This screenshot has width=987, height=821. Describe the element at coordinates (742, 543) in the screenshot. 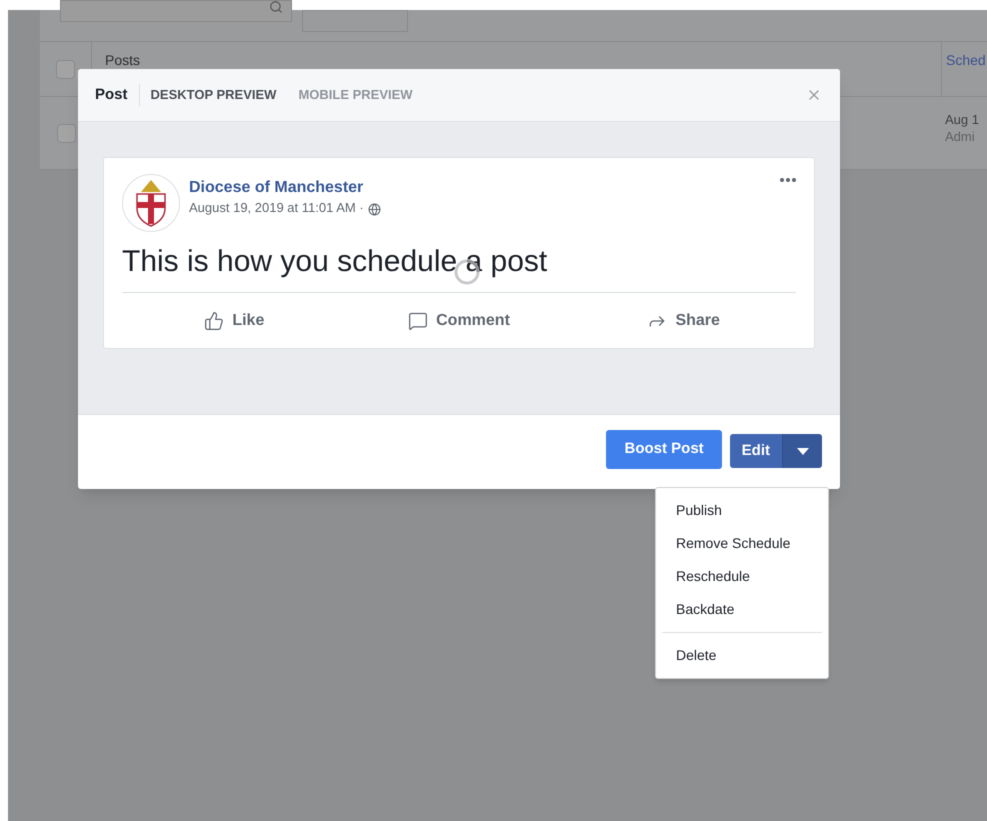

I see `menu-item: Remove Schedule` at that location.